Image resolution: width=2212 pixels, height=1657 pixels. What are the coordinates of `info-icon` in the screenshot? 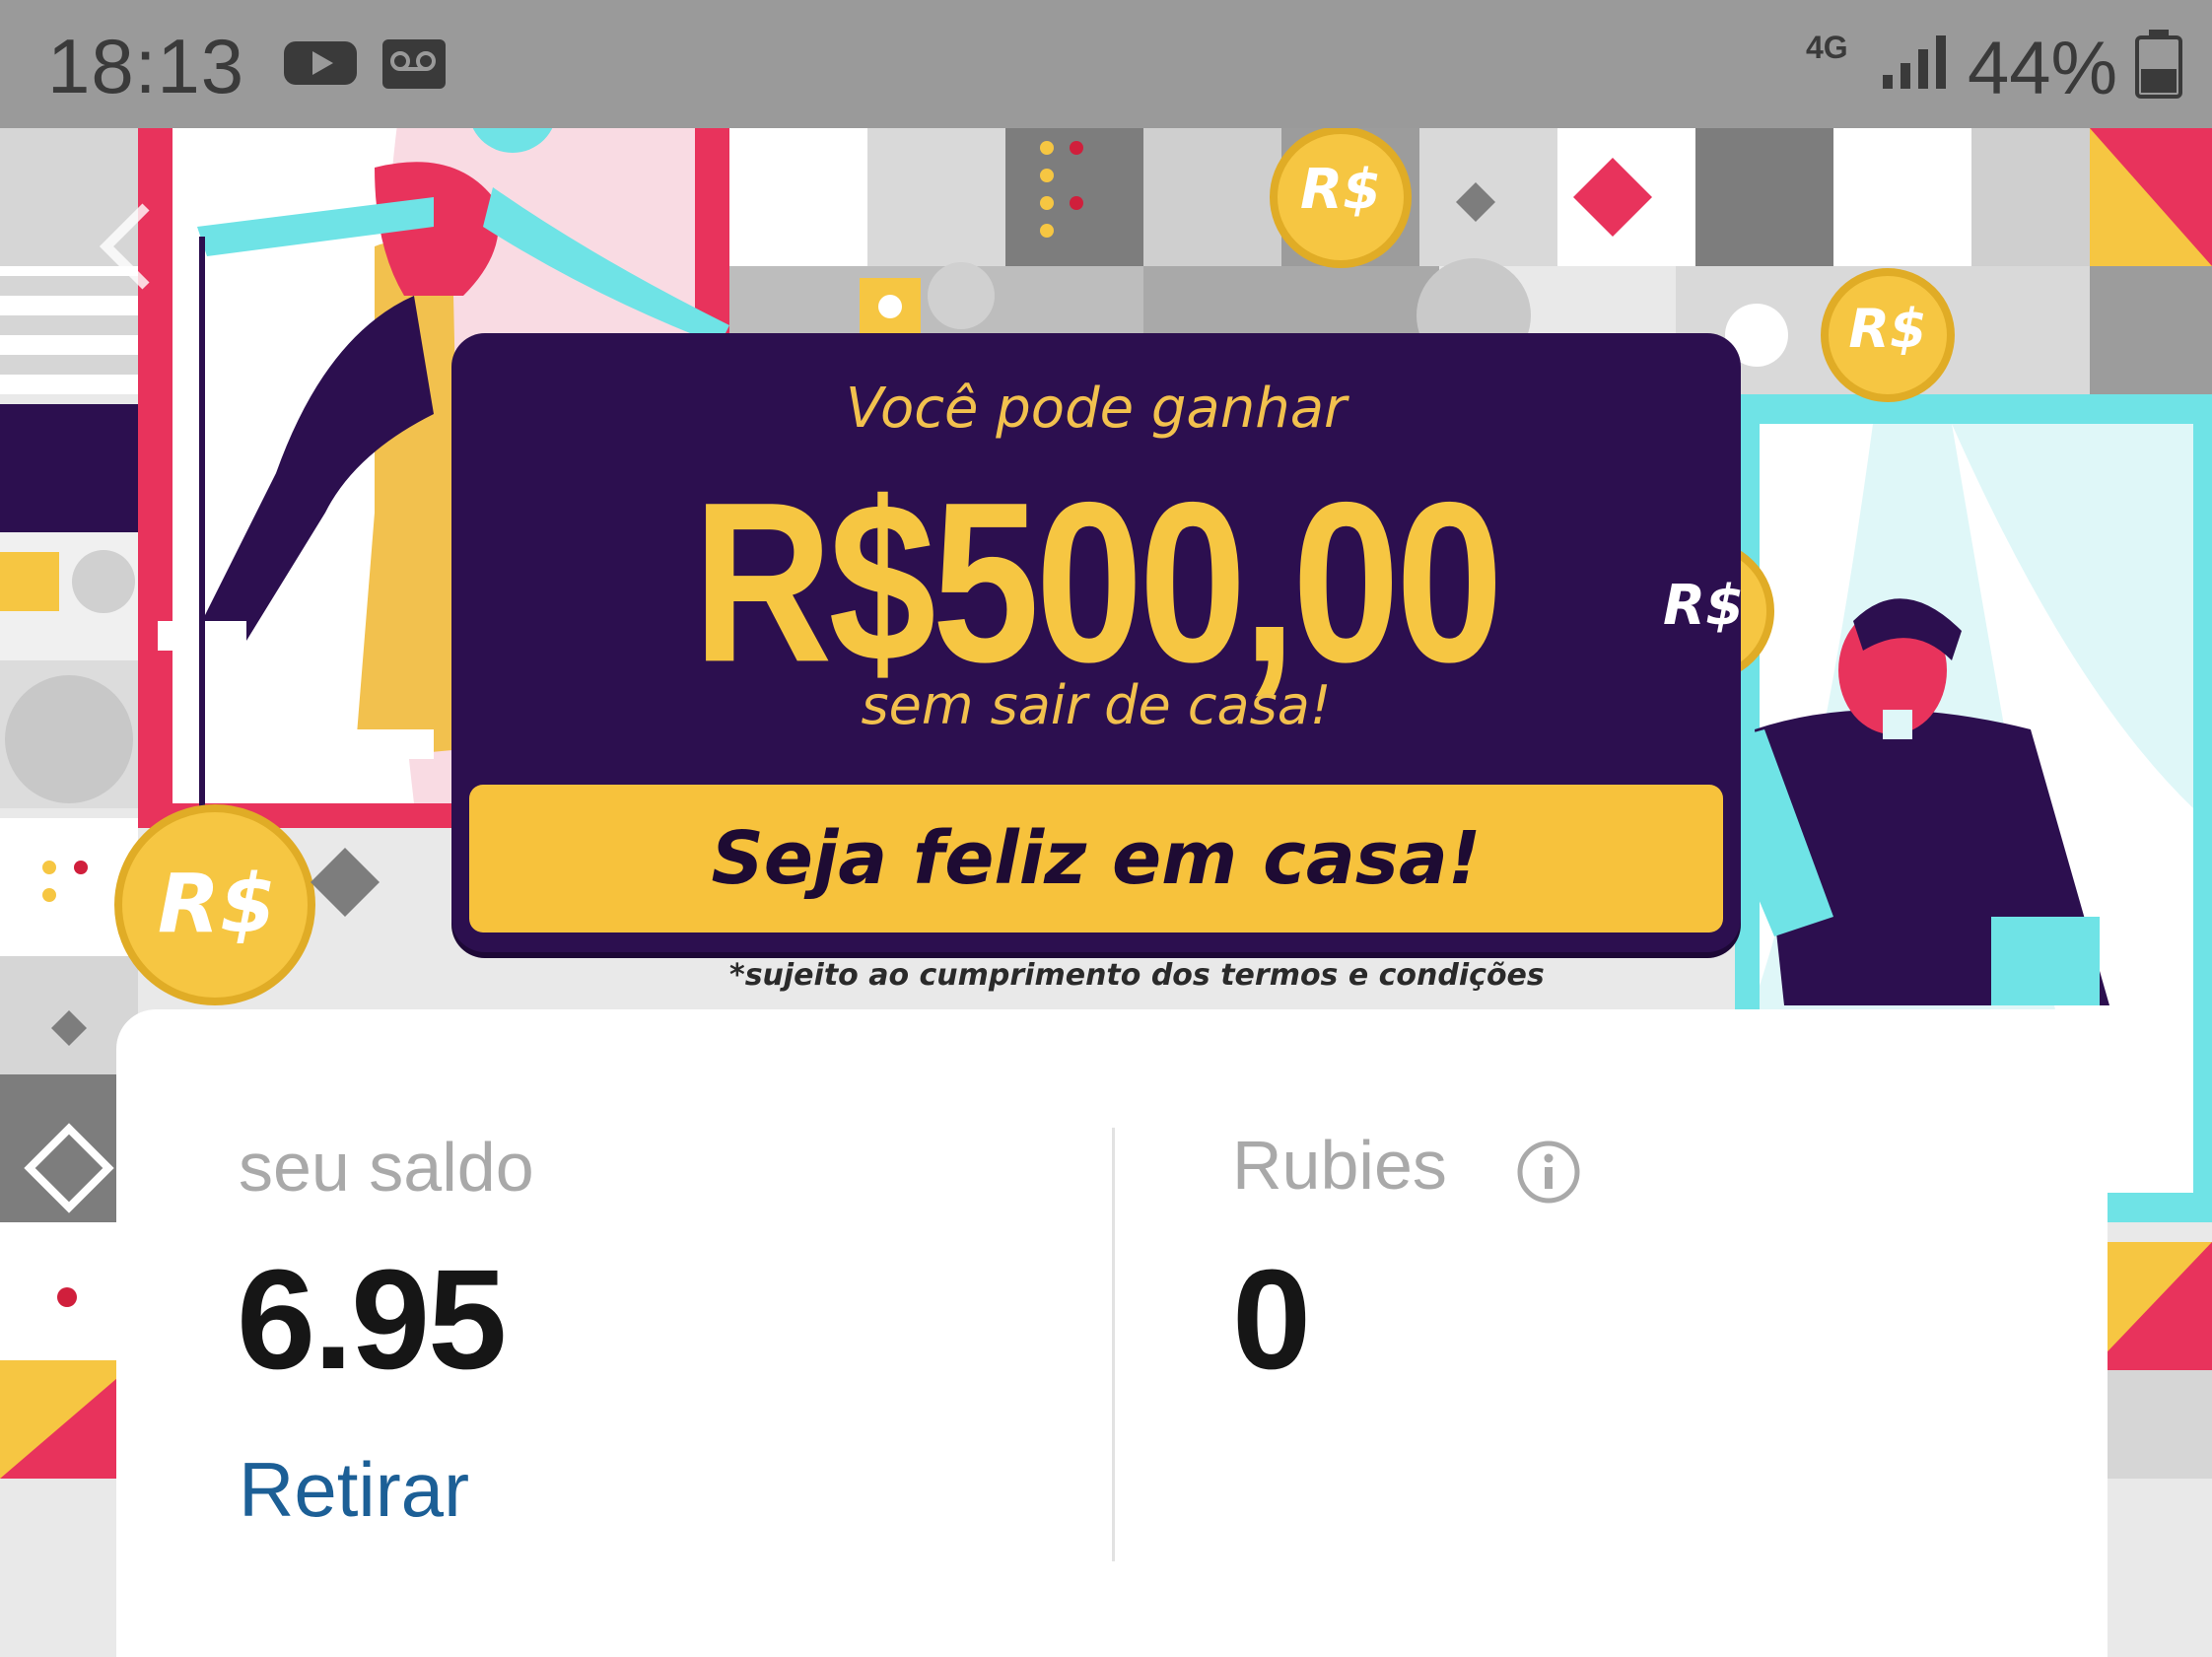 It's located at (1549, 1172).